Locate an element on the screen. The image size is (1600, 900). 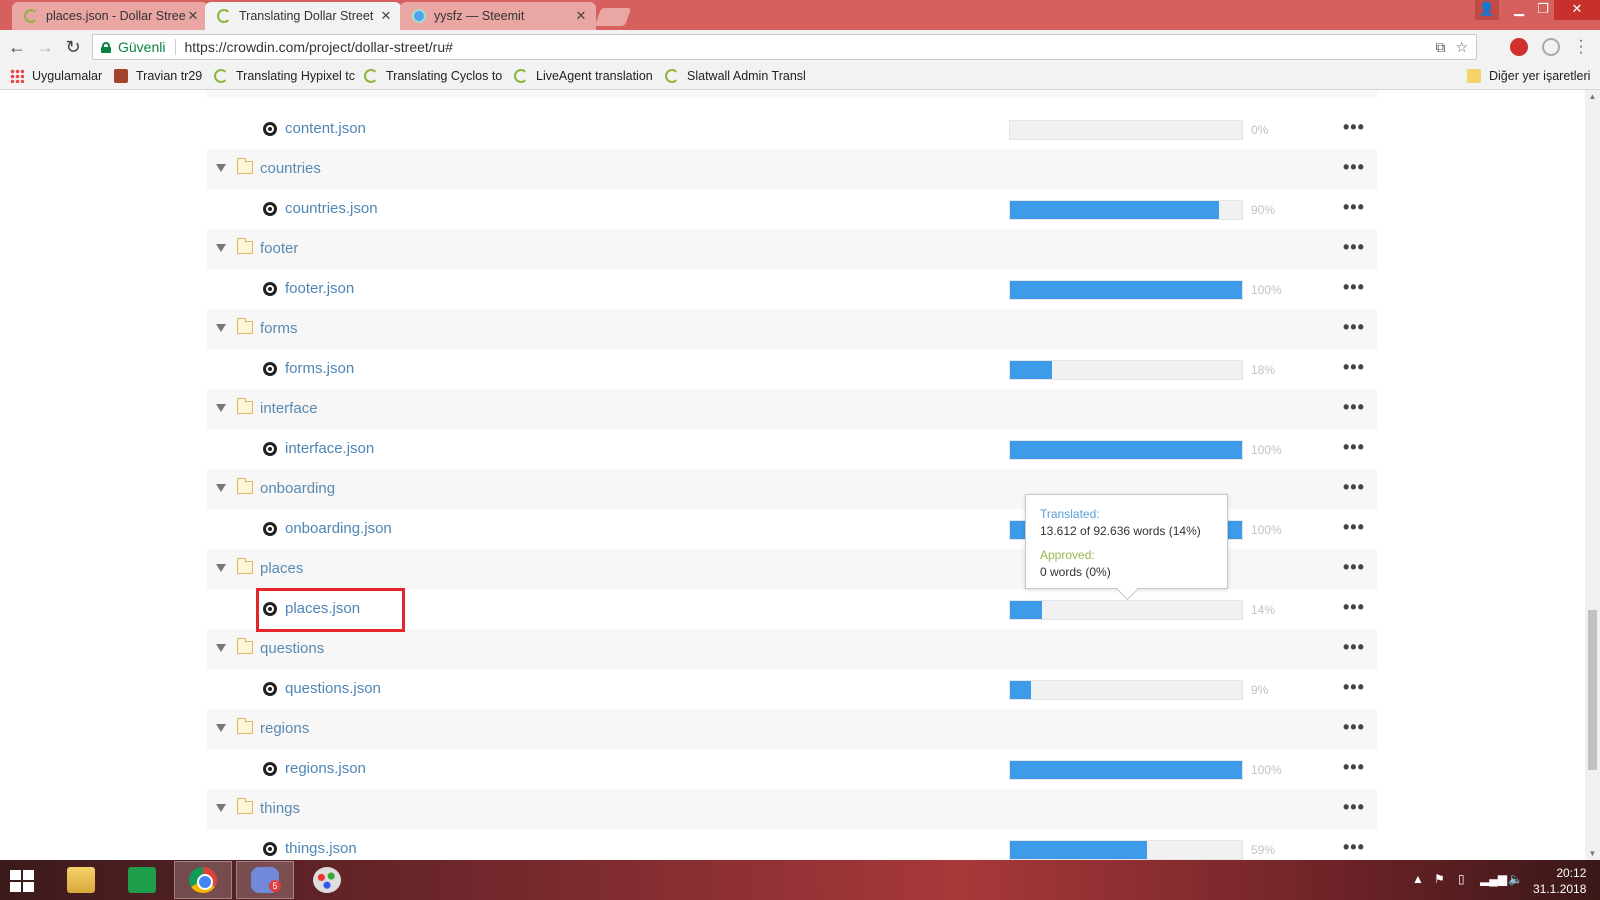
flag-icon: ⚑ is located at coordinates (1439, 879).